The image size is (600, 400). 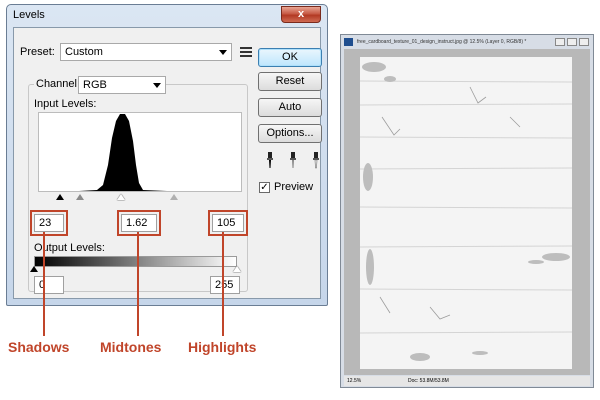 I want to click on histogram-graph, so click(x=123, y=152).